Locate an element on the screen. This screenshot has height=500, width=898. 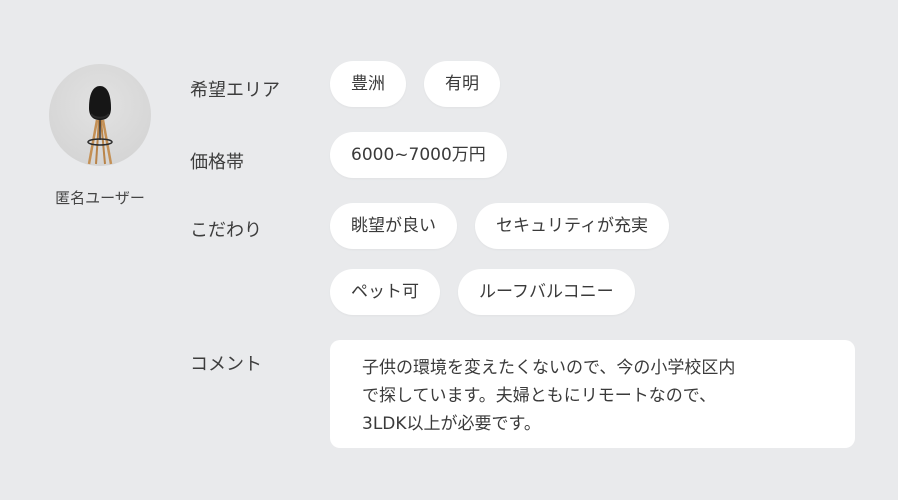
comment-line: 子供の環境を変えたくないので、今の小学校区内 is located at coordinates (549, 368).